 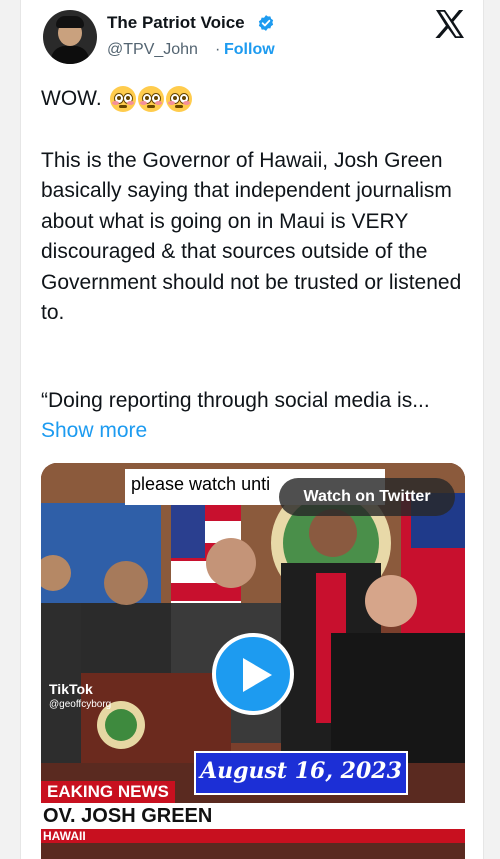 I want to click on play-icon, so click(x=257, y=675).